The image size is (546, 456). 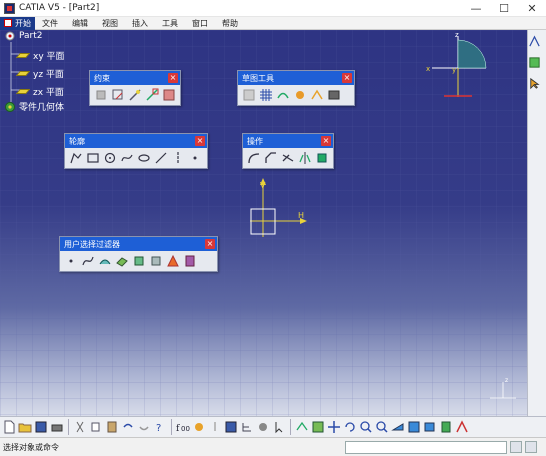 What do you see at coordinates (231, 427) in the screenshot?
I see `catalog-icon` at bounding box center [231, 427].